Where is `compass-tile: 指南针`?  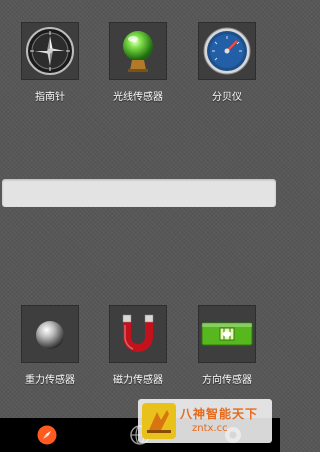 compass-tile: 指南针 is located at coordinates (50, 62).